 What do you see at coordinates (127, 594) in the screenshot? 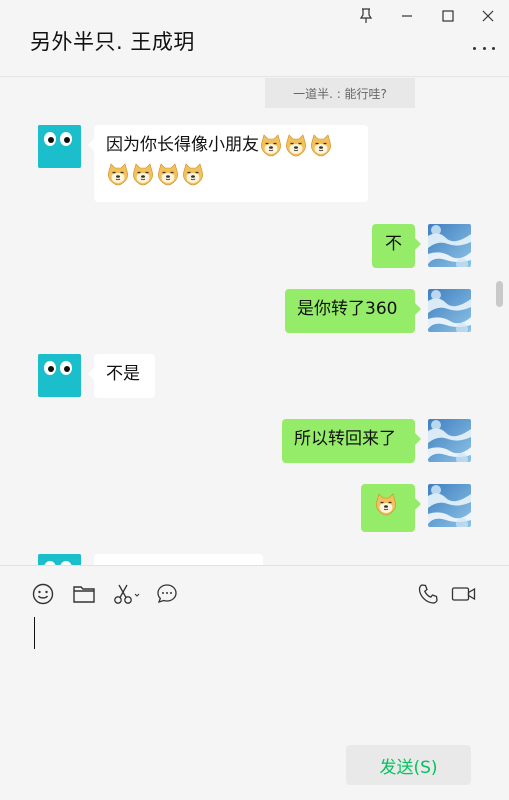
I see `scissors-icon` at bounding box center [127, 594].